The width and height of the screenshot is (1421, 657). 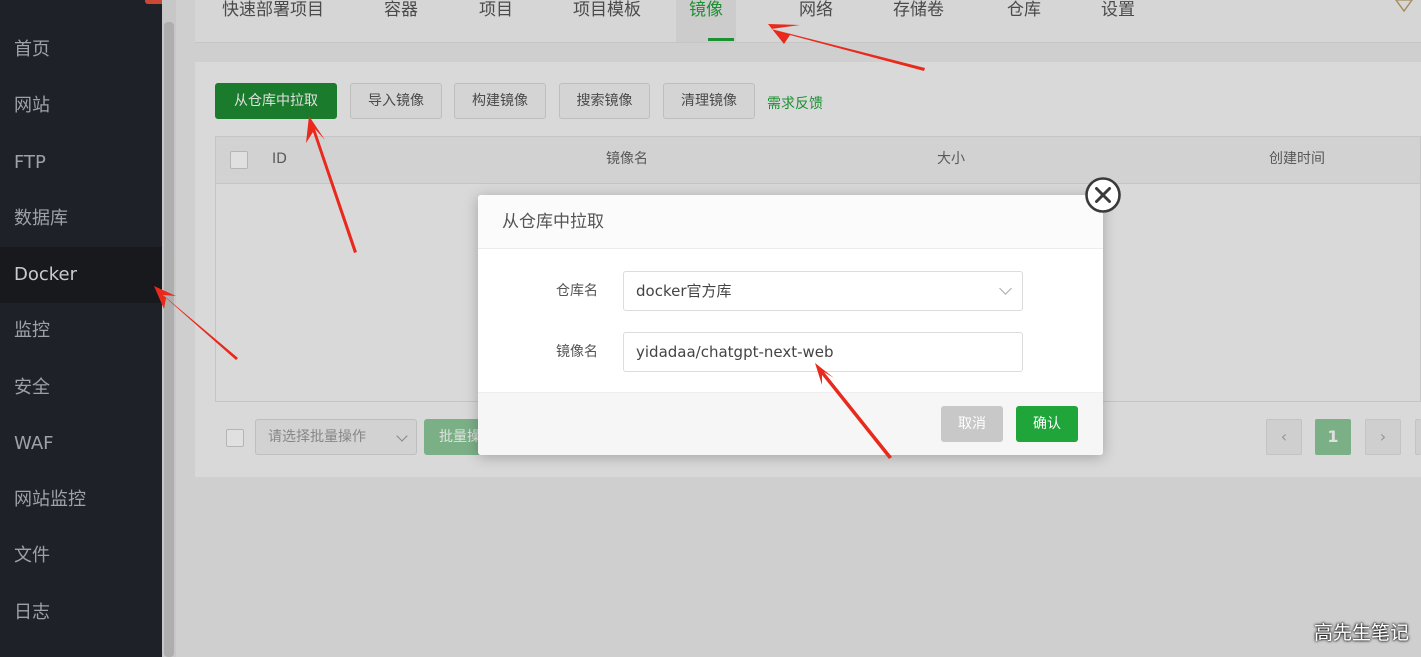 I want to click on chevron-down-icon, so click(x=1005, y=288).